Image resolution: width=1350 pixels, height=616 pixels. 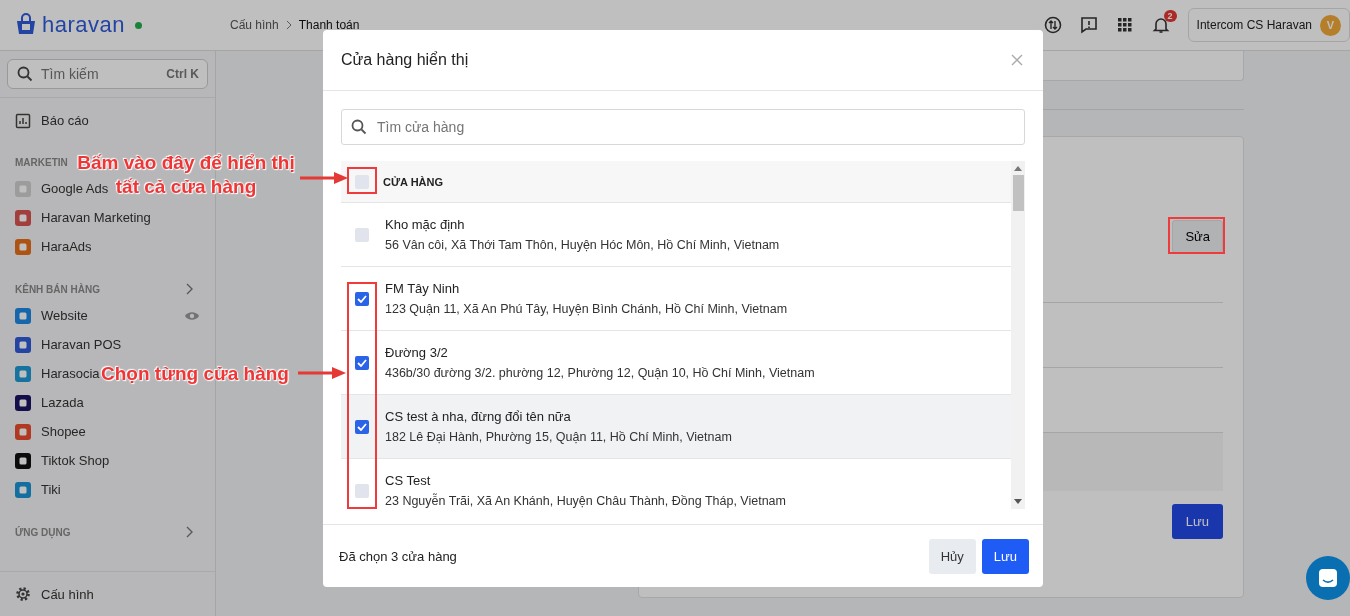 What do you see at coordinates (182, 74) in the screenshot?
I see `shortcut-hint: Ctrl K` at bounding box center [182, 74].